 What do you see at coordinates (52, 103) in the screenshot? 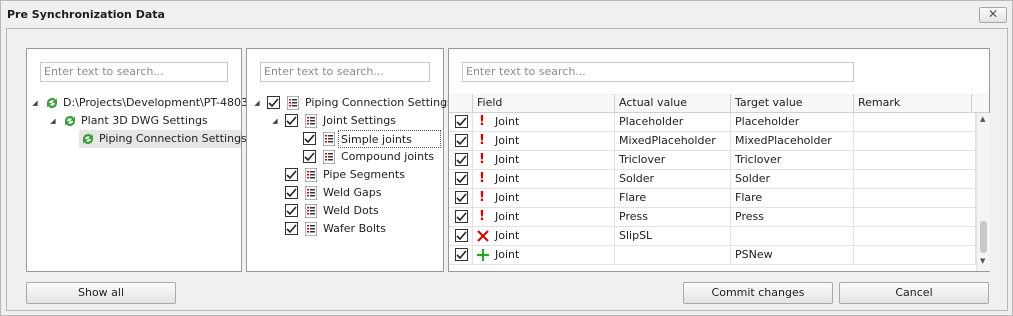
I see `sync-icon` at bounding box center [52, 103].